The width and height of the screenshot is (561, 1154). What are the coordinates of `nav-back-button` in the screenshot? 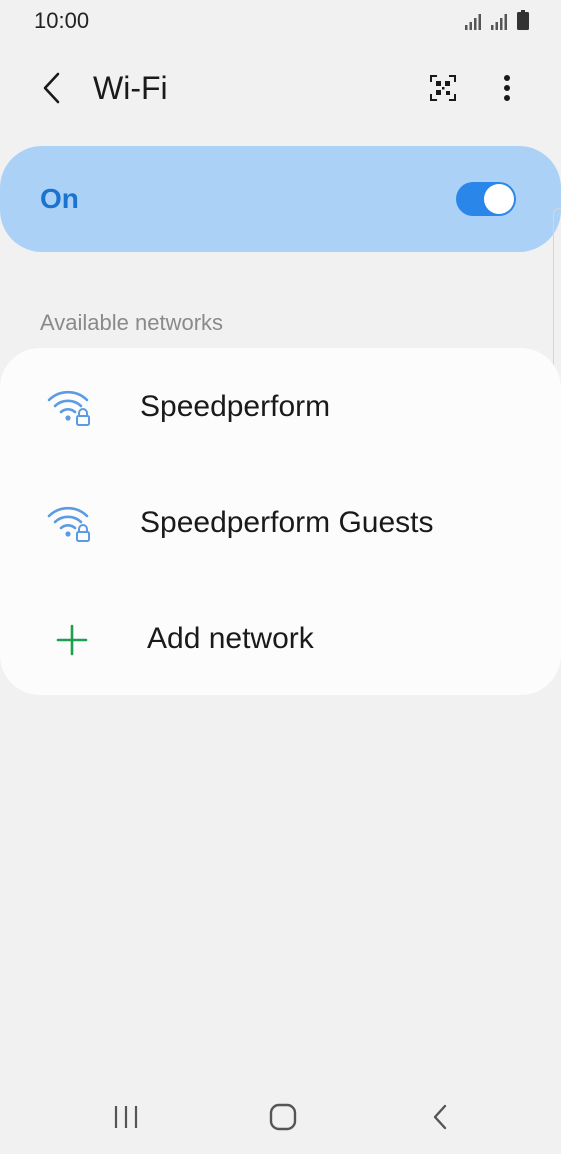 It's located at (440, 1117).